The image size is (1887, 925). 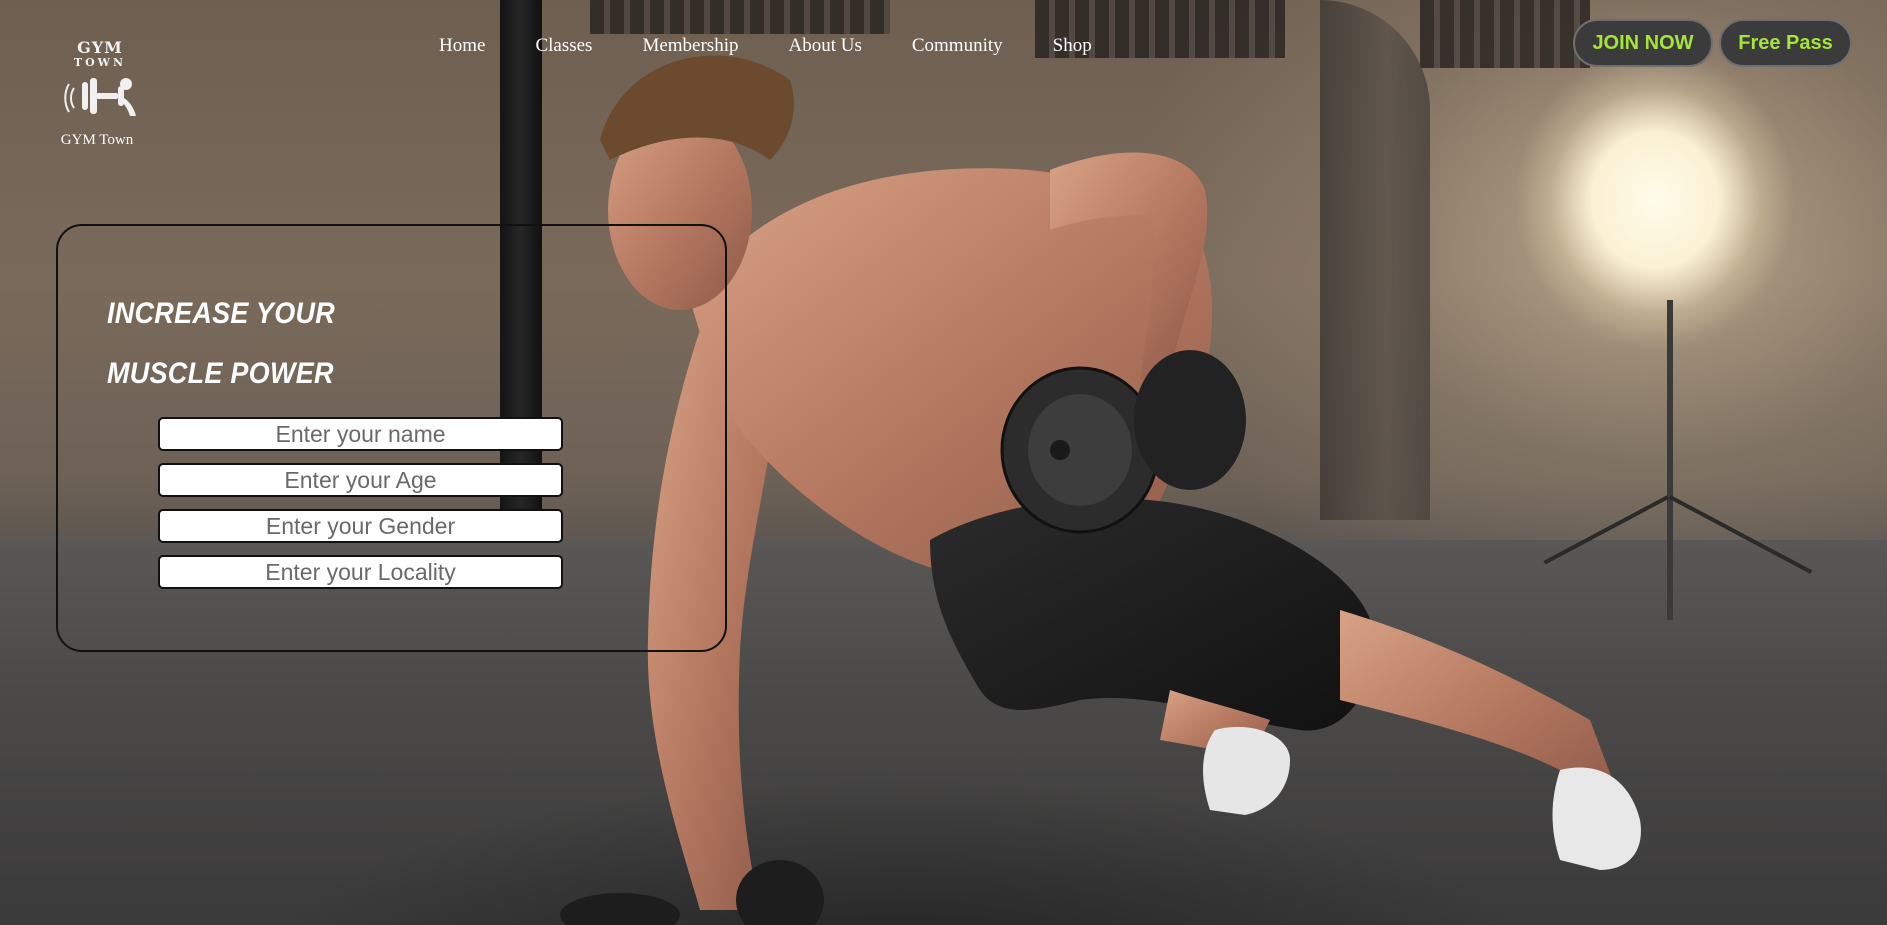 I want to click on nav-link-community: Community, so click(x=957, y=46).